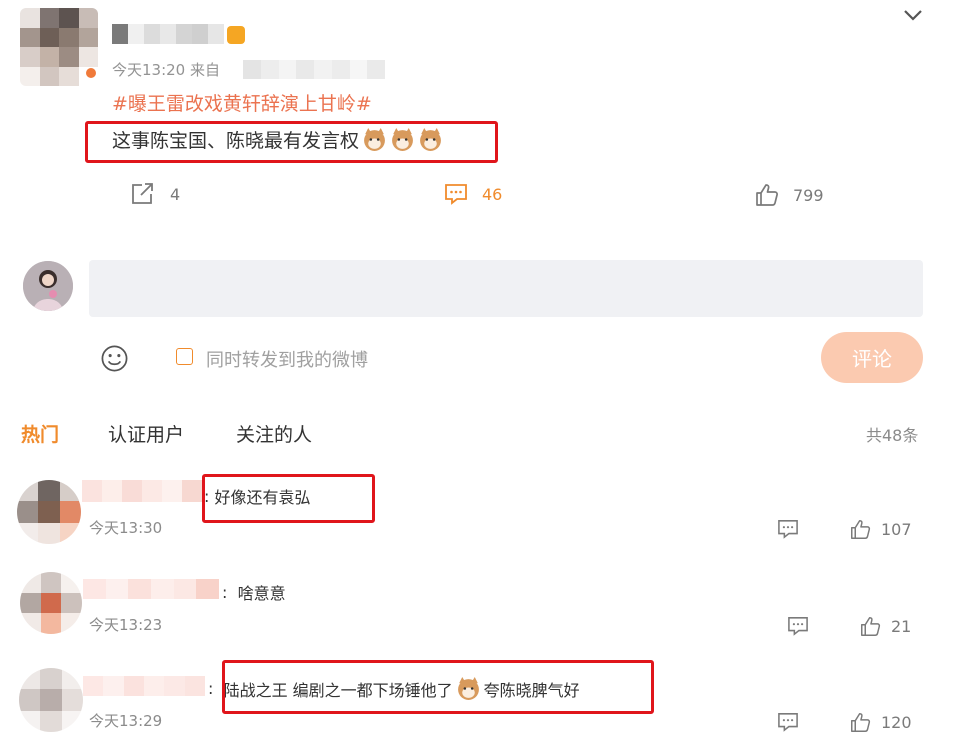 The height and width of the screenshot is (740, 966). I want to click on repost-checkbox, so click(184, 356).